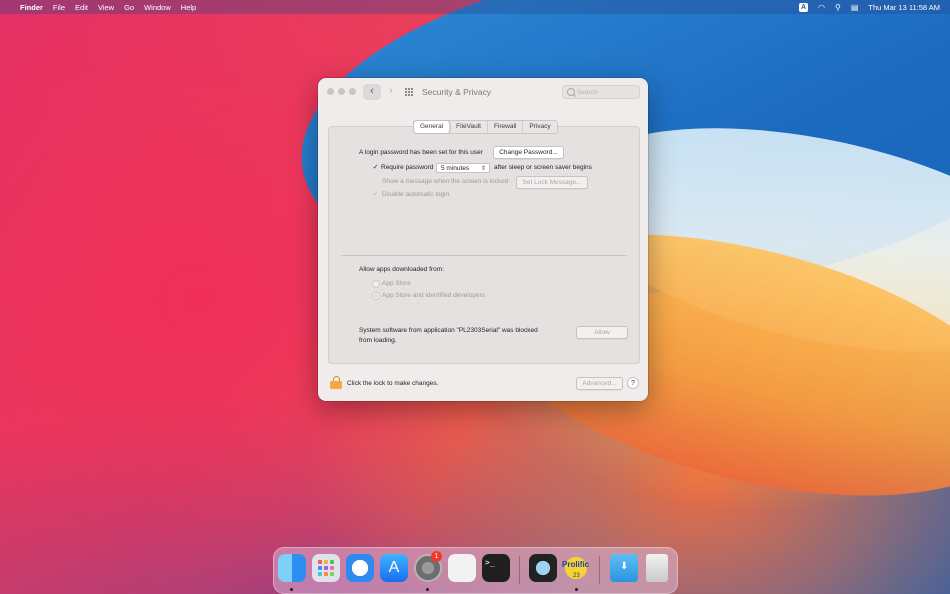 This screenshot has height=594, width=950. What do you see at coordinates (539, 127) in the screenshot?
I see `tab-privacy: Privacy` at bounding box center [539, 127].